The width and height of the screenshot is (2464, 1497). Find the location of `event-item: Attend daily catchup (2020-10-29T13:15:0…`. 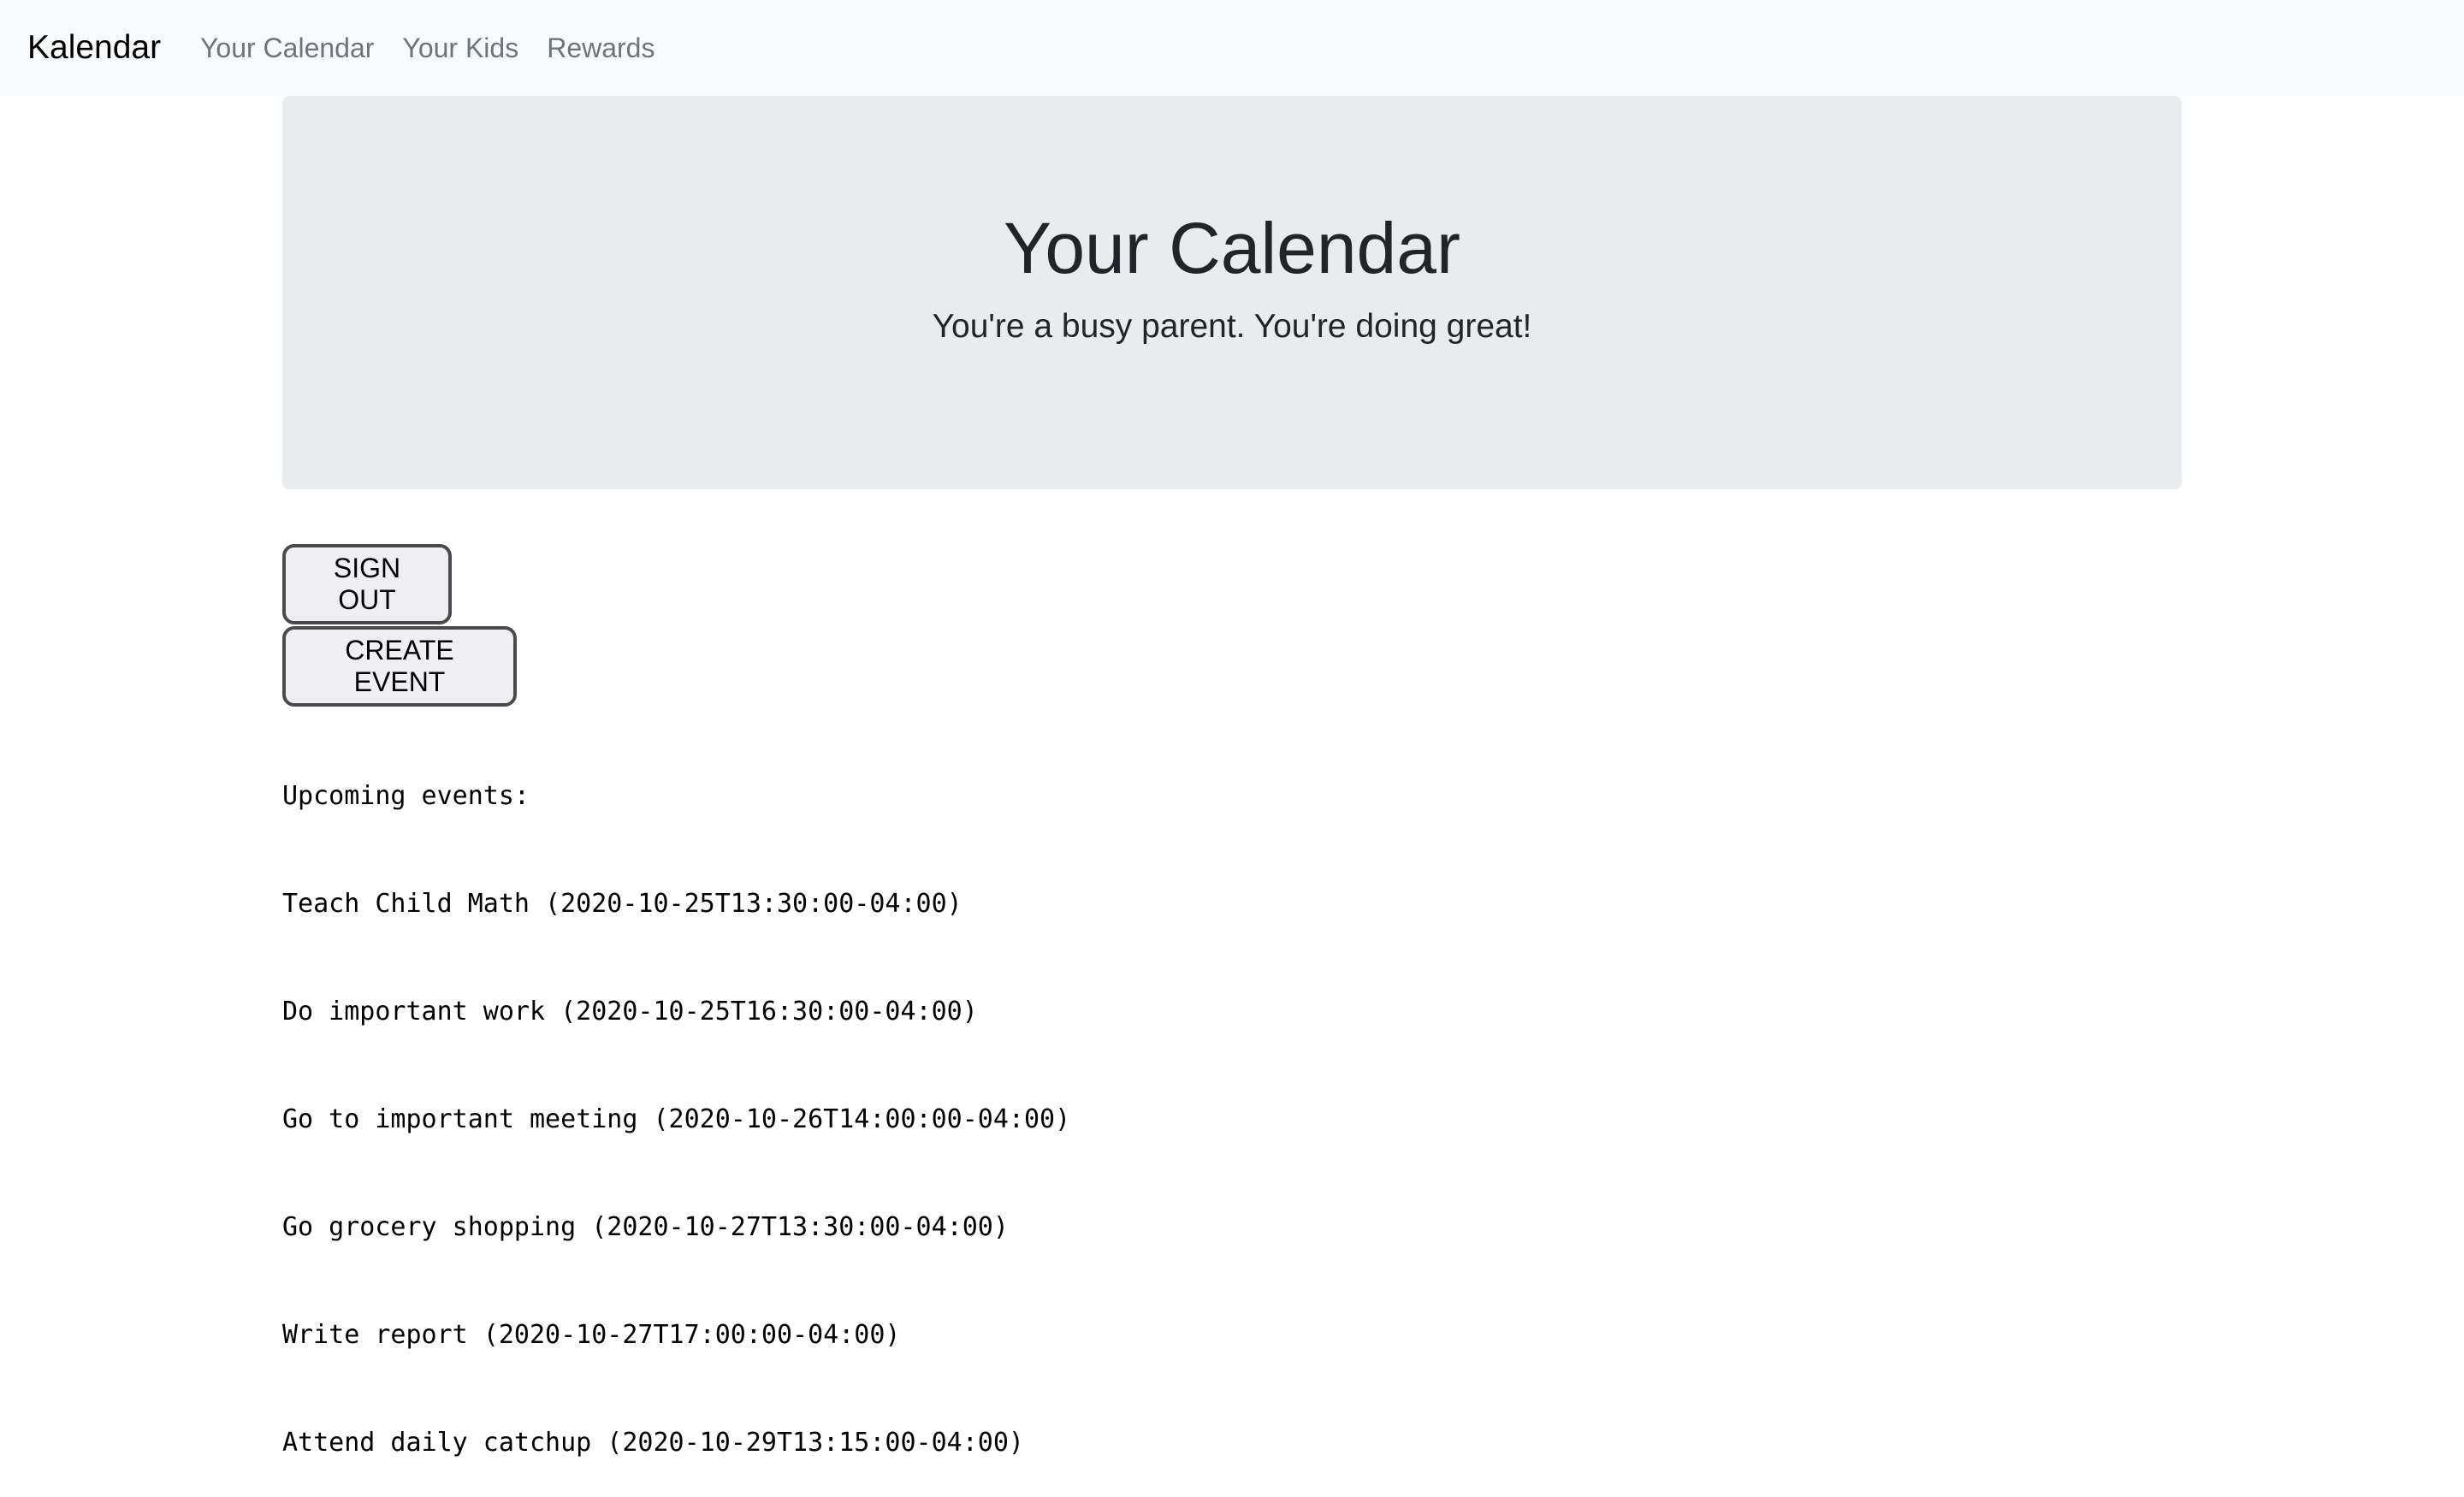

event-item: Attend daily catchup (2020-10-29T13:15:0… is located at coordinates (653, 1443).